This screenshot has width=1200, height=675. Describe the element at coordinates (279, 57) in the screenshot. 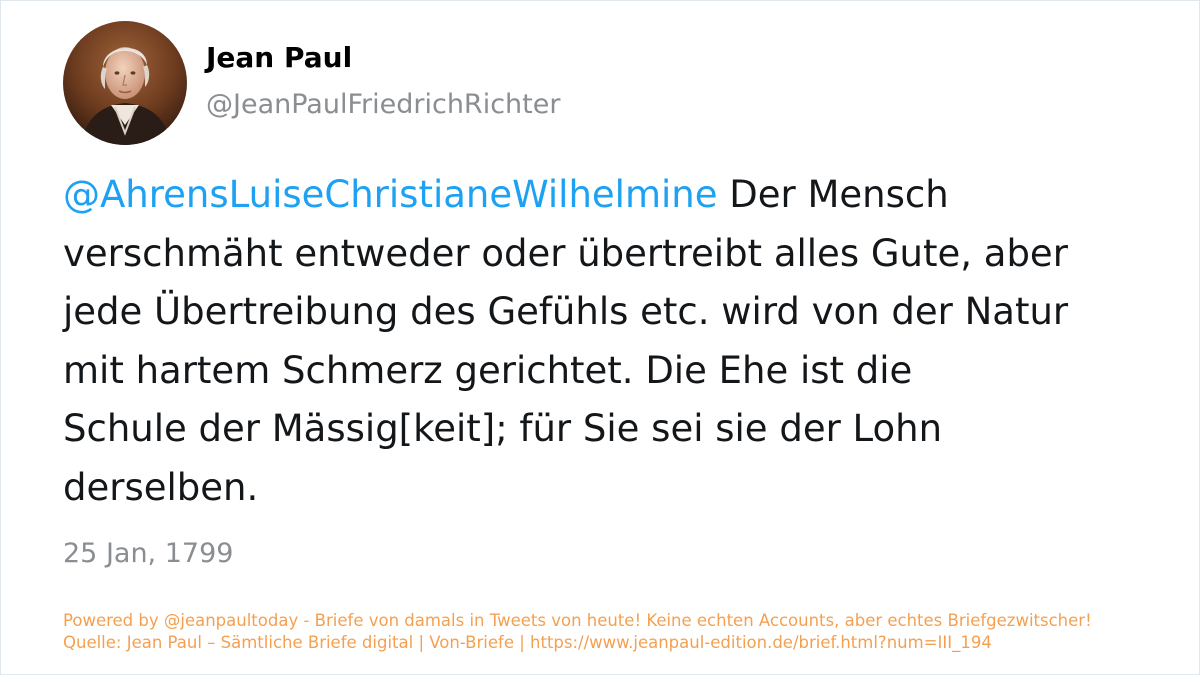

I see `display-name: Jean Paul` at that location.